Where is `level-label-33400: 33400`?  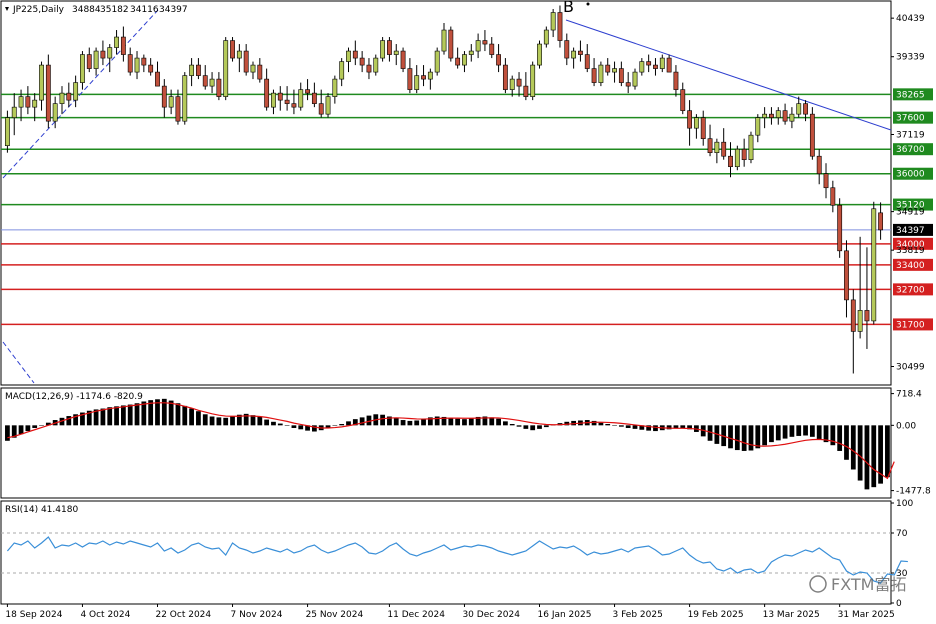 level-label-33400: 33400 is located at coordinates (910, 266).